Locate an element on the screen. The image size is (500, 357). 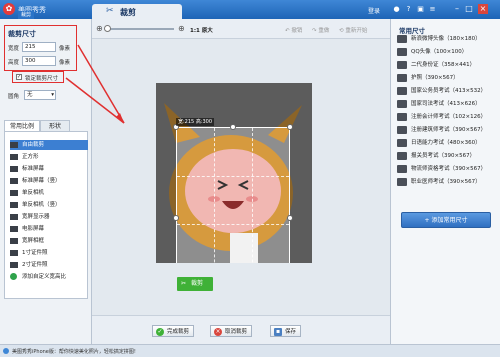
close-button: × is located at coordinates (483, 9).